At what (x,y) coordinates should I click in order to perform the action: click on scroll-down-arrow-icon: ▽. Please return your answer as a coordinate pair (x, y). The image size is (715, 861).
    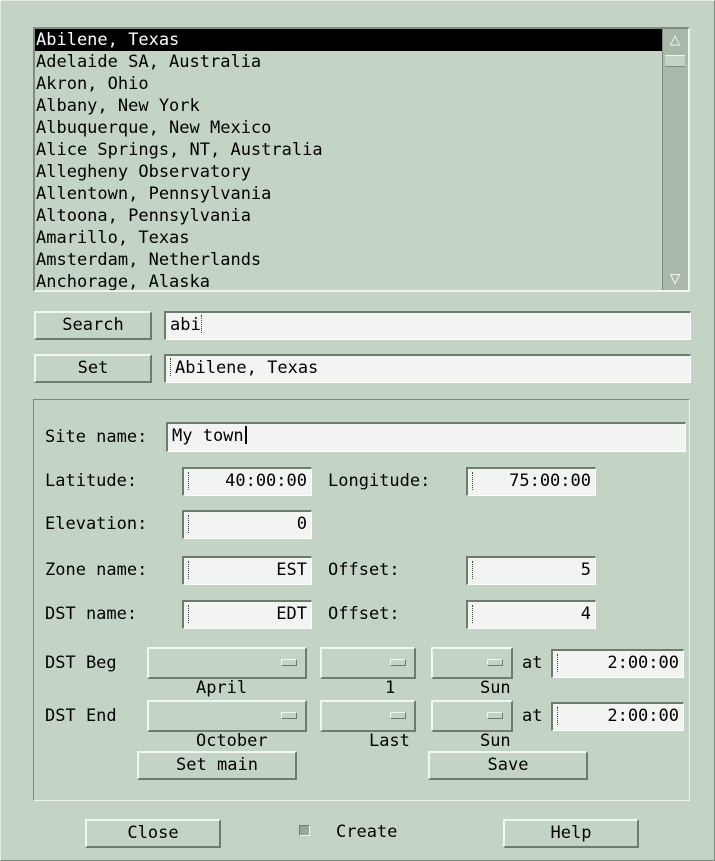
    Looking at the image, I should click on (675, 279).